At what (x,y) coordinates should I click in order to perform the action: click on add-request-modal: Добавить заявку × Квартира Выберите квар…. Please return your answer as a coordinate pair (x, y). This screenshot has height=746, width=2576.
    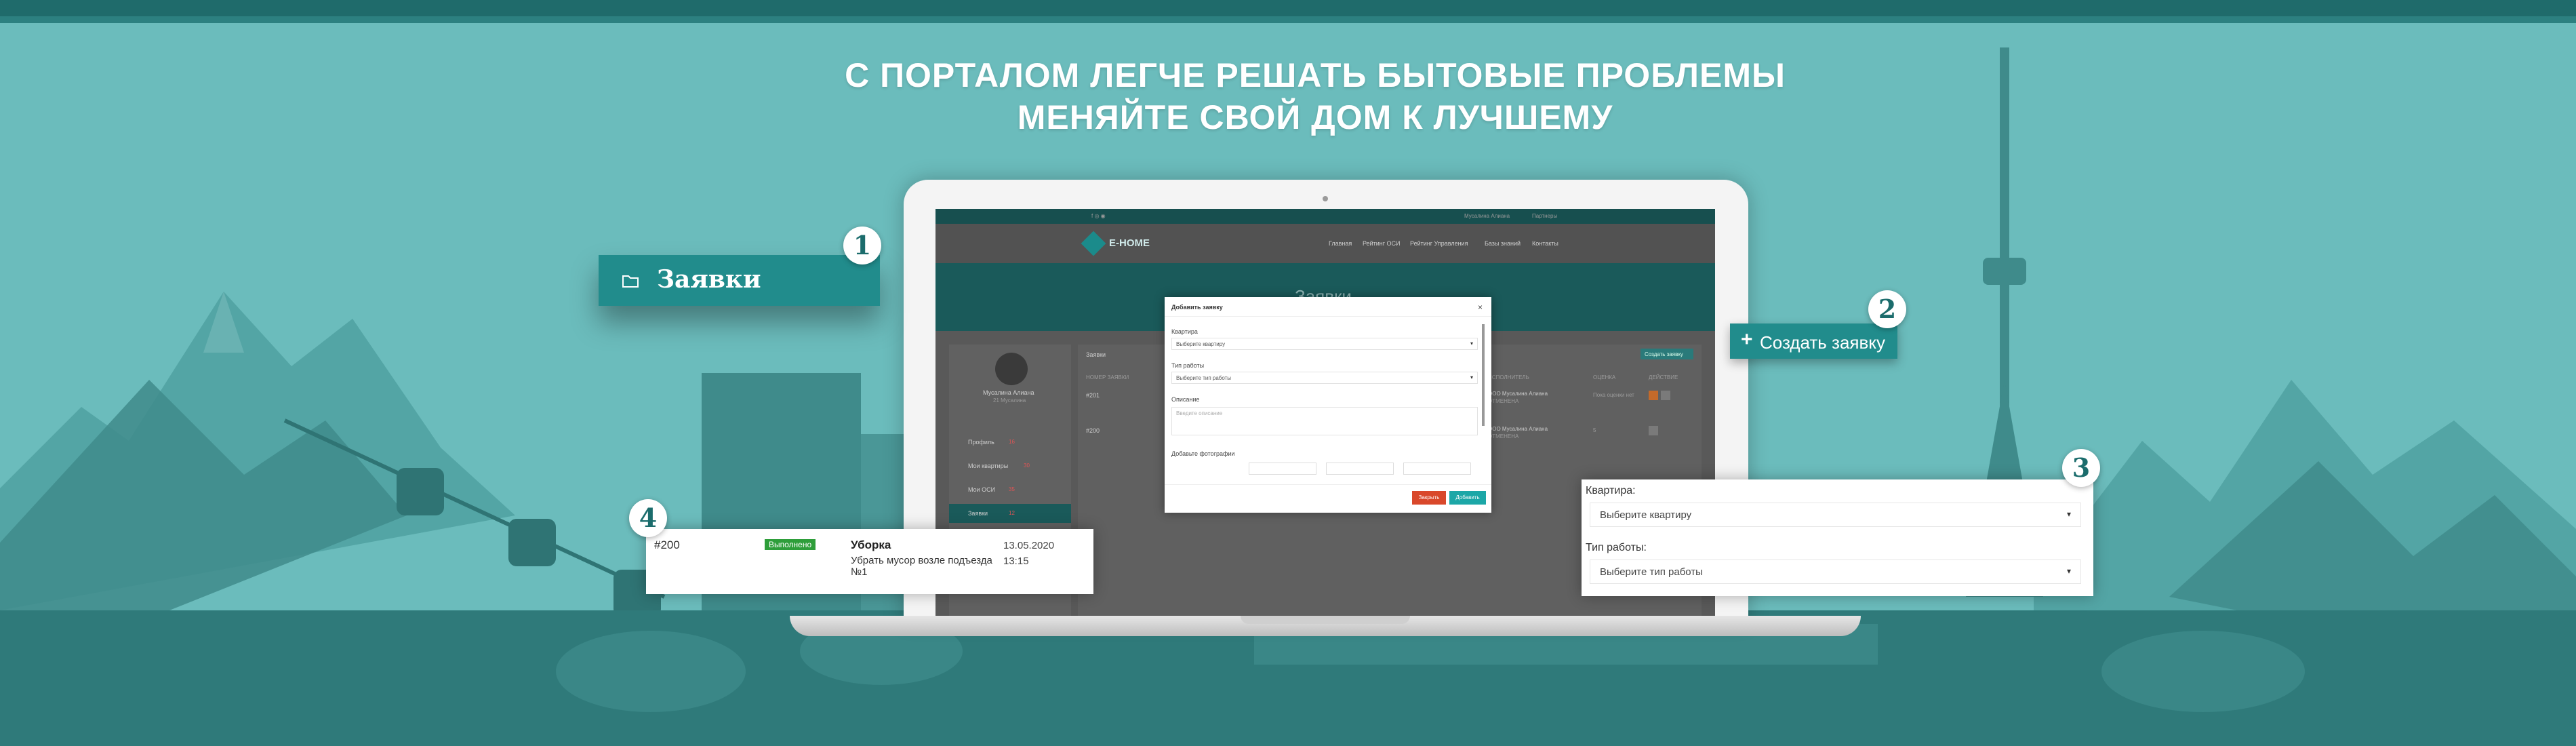
    Looking at the image, I should click on (1328, 405).